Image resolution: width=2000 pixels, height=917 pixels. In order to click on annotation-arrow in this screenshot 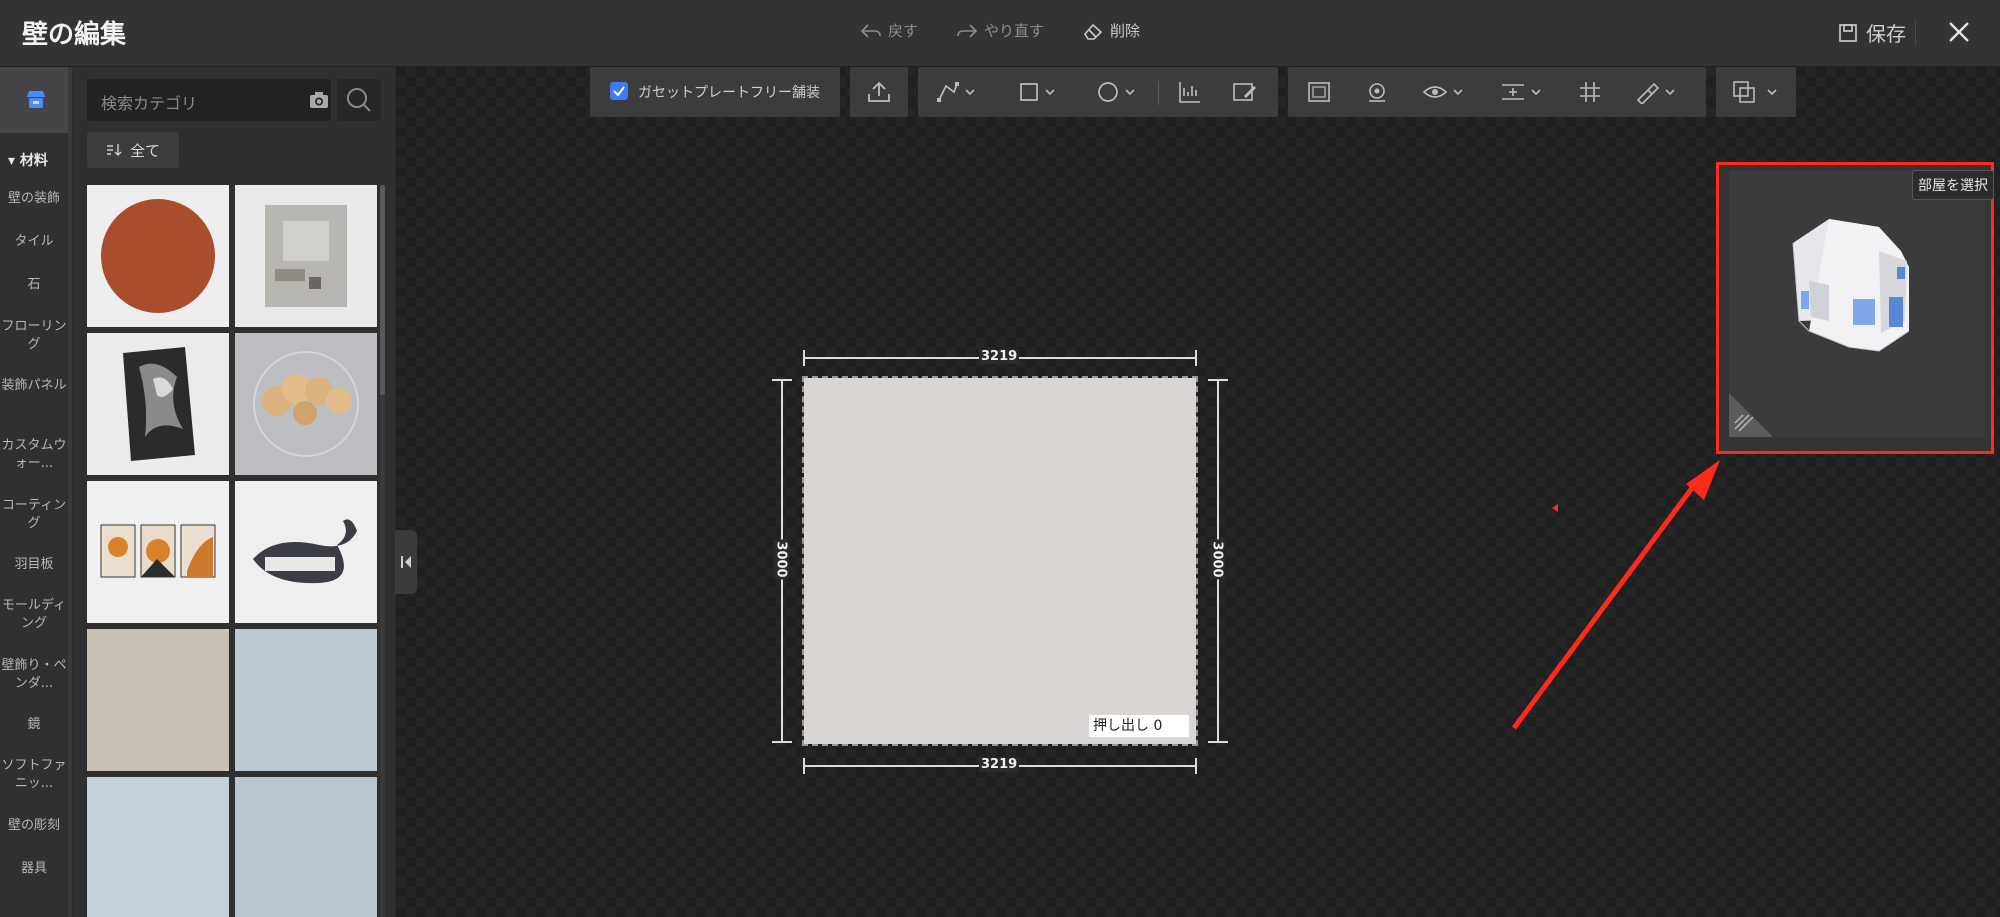, I will do `click(1615, 595)`.